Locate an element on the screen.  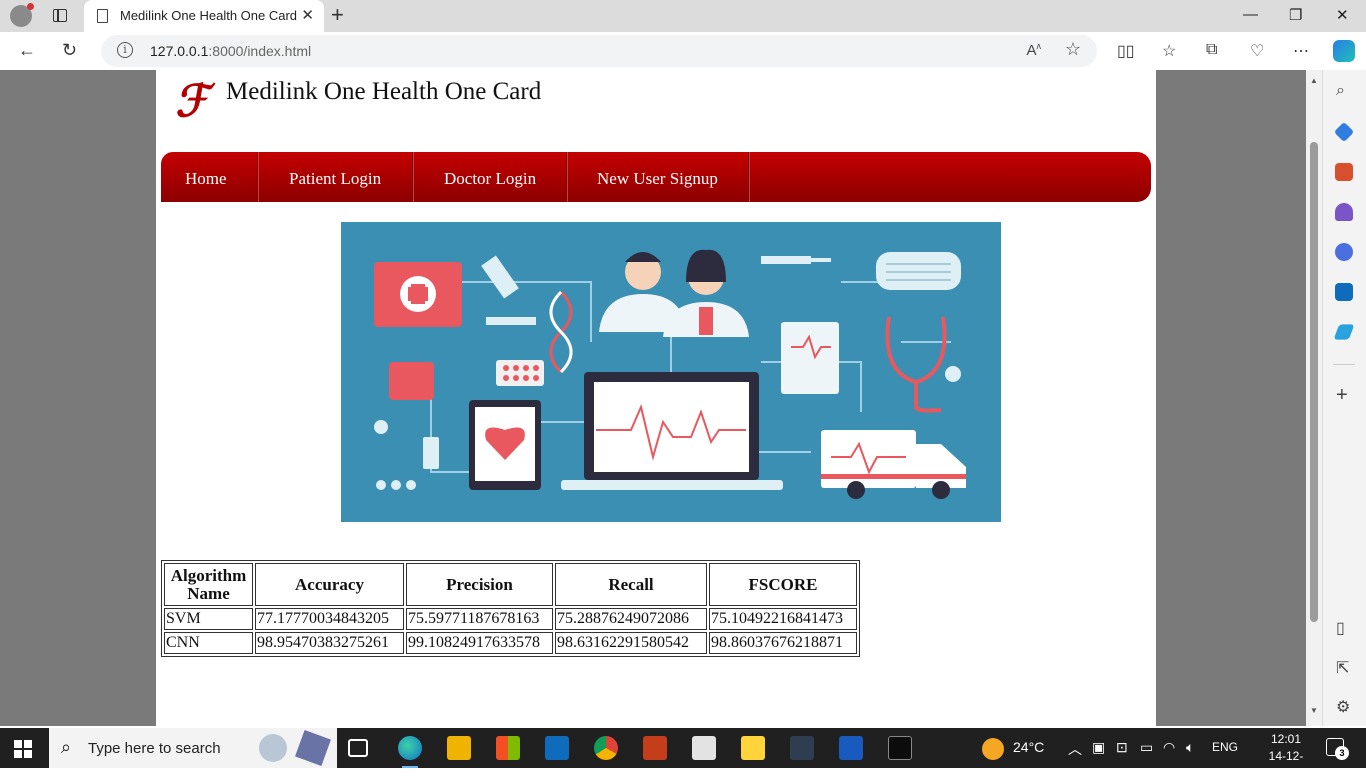
meet-now-icon: ▣ is located at coordinates (1098, 747).